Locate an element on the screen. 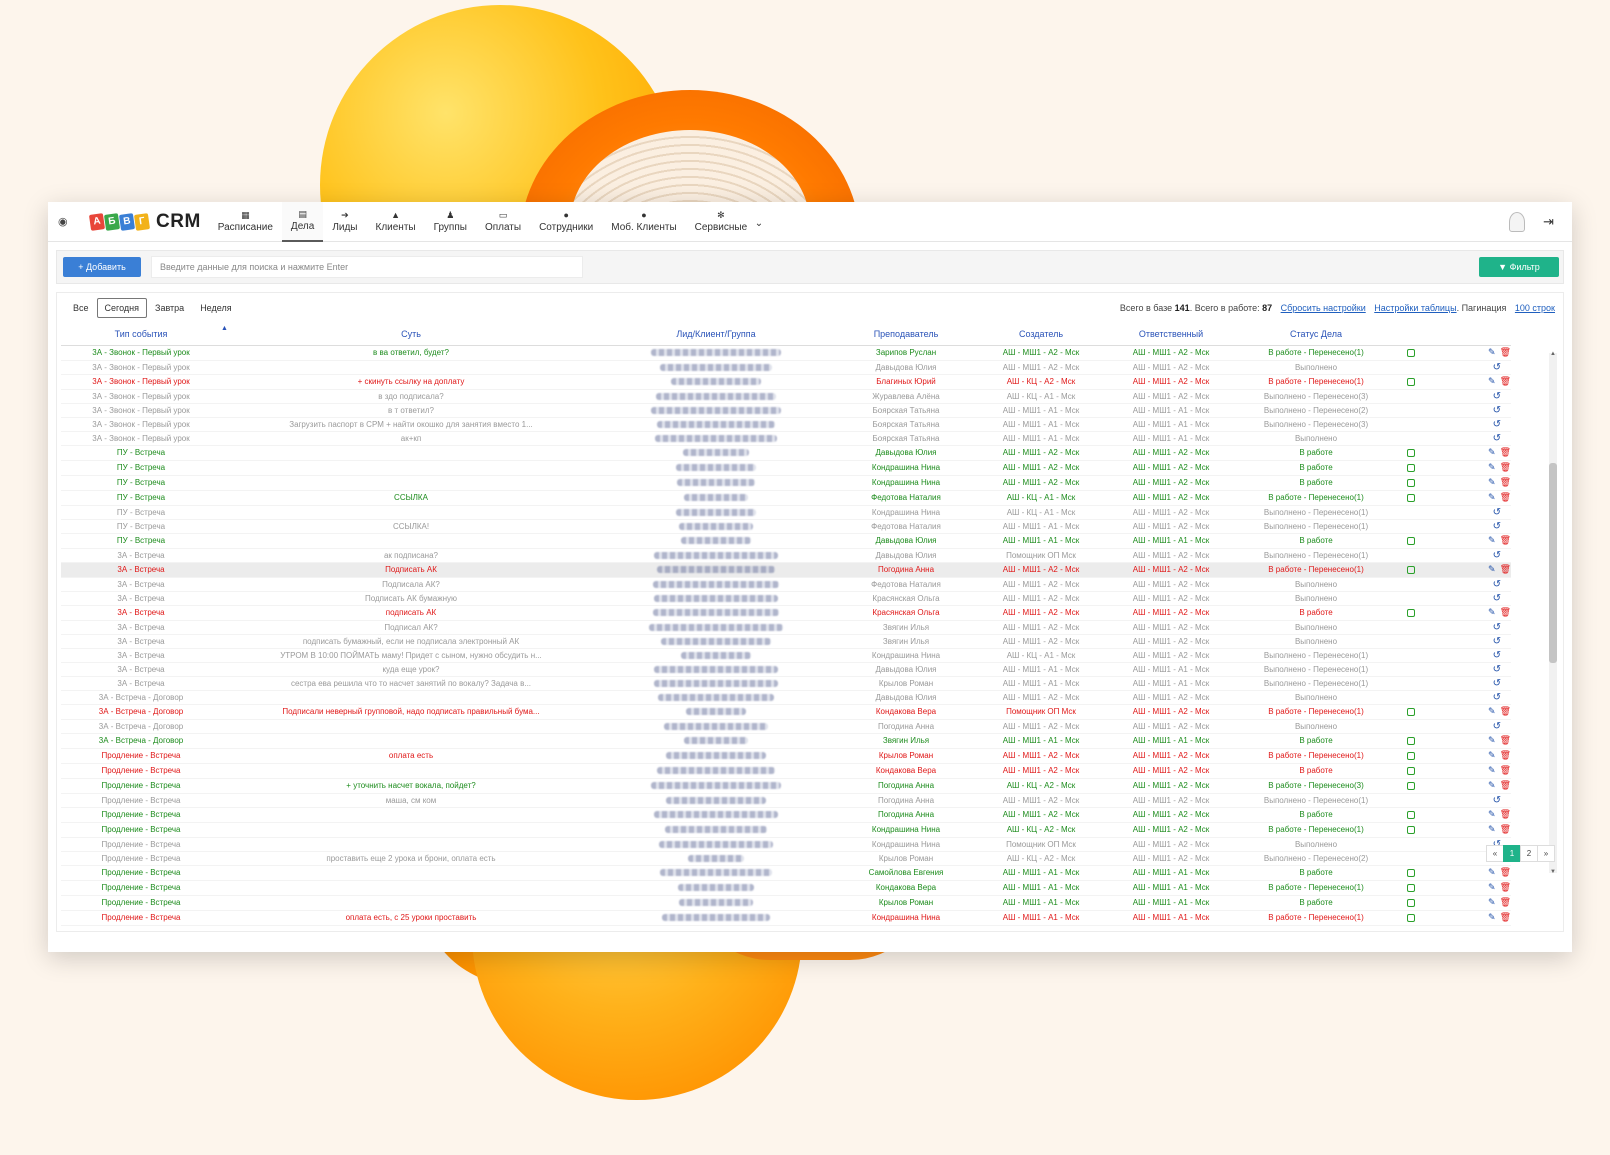 This screenshot has width=1610, height=1155. nav-item-8: ✻ Сервисные ⌄ is located at coordinates (725, 222).